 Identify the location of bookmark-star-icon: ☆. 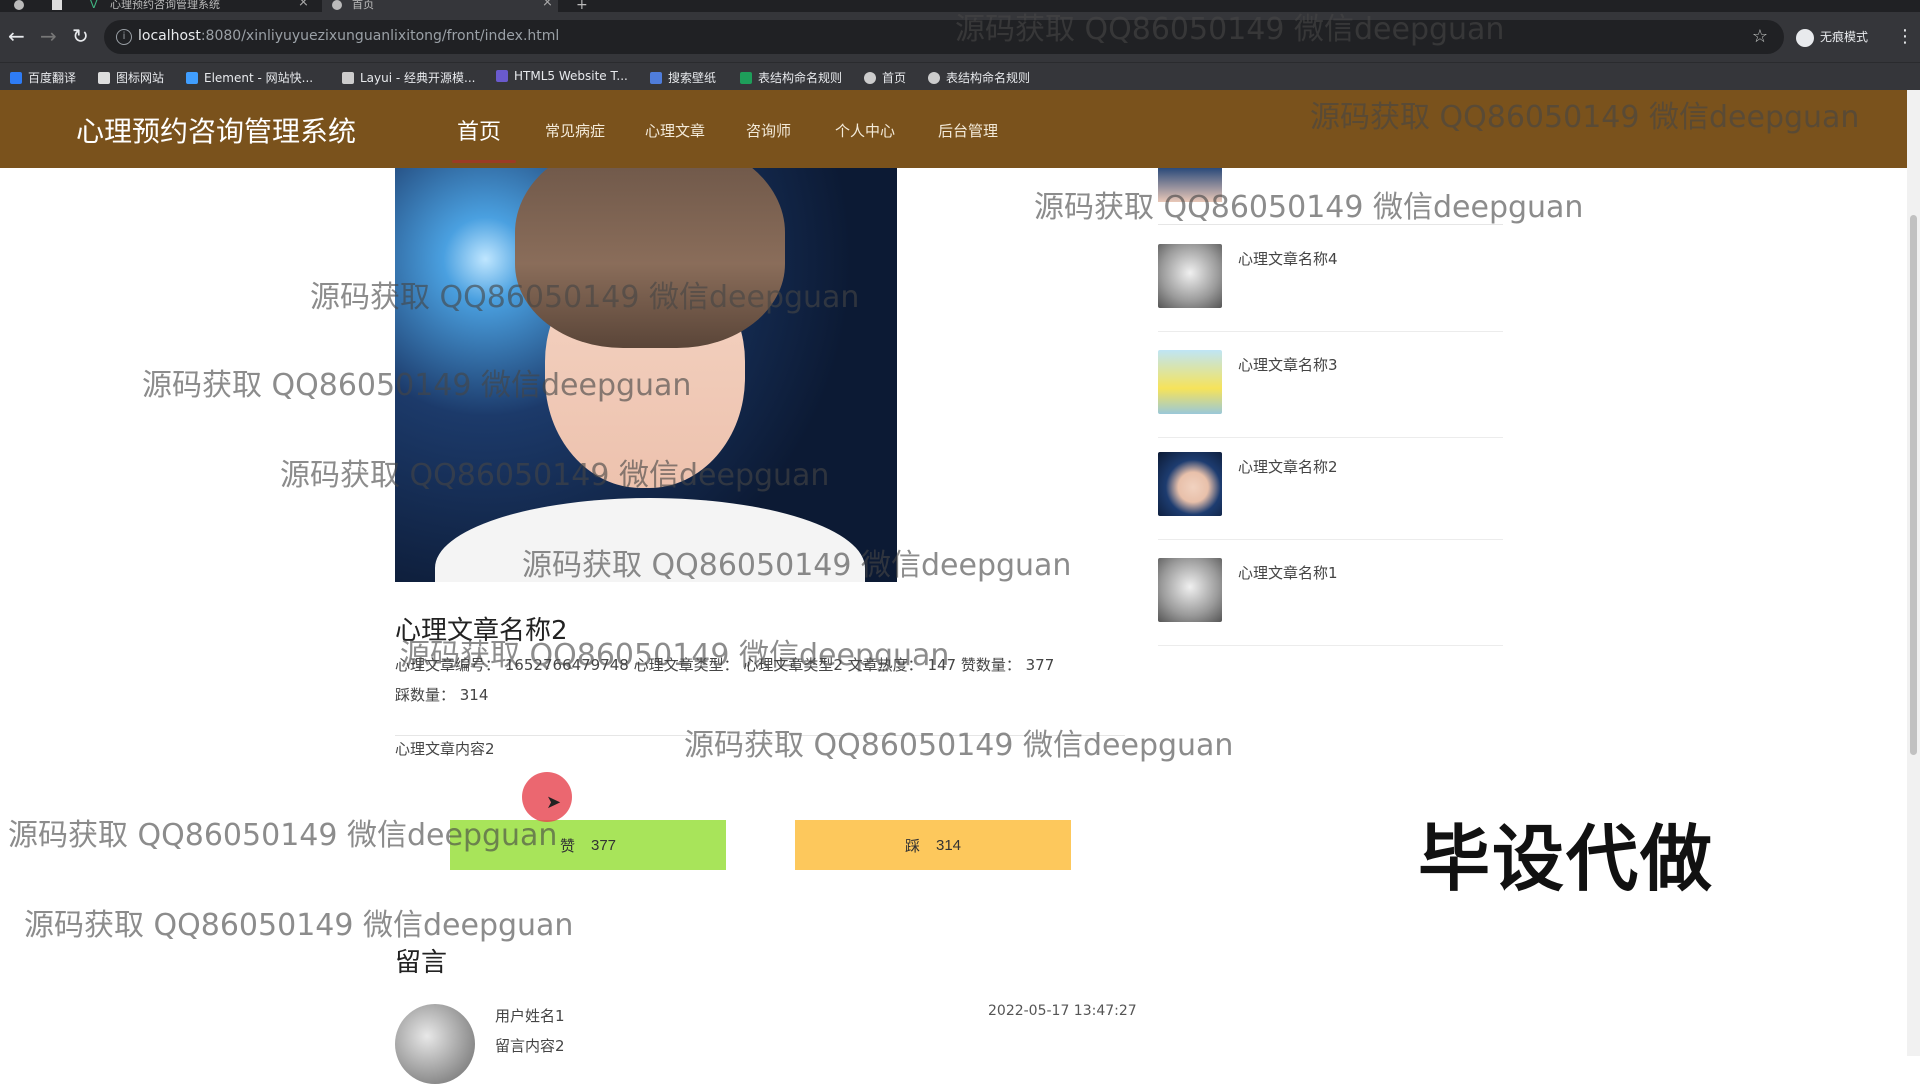
(1760, 36).